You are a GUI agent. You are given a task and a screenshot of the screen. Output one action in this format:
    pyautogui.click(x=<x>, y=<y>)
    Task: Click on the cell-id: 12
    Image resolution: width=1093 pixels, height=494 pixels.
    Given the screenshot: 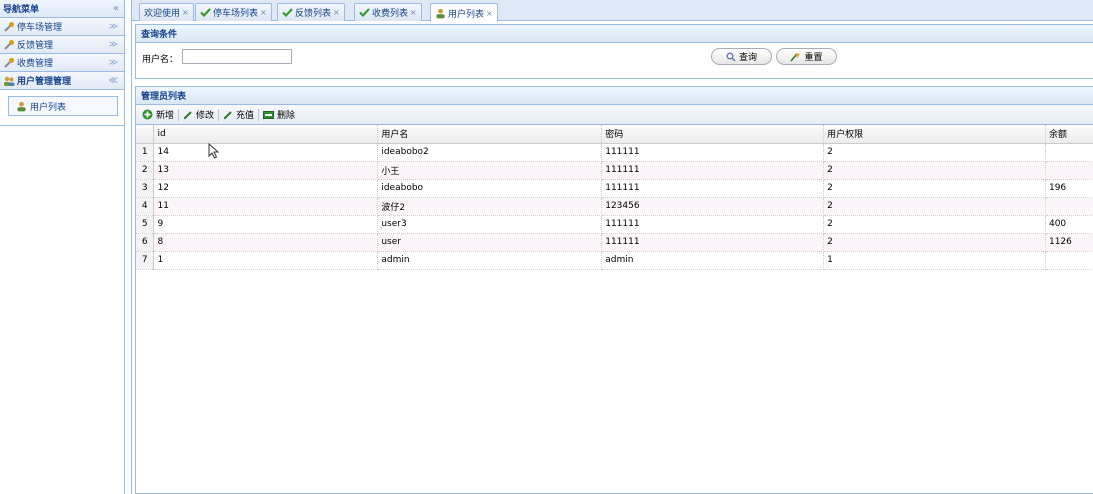 What is the action you would take?
    pyautogui.click(x=266, y=188)
    